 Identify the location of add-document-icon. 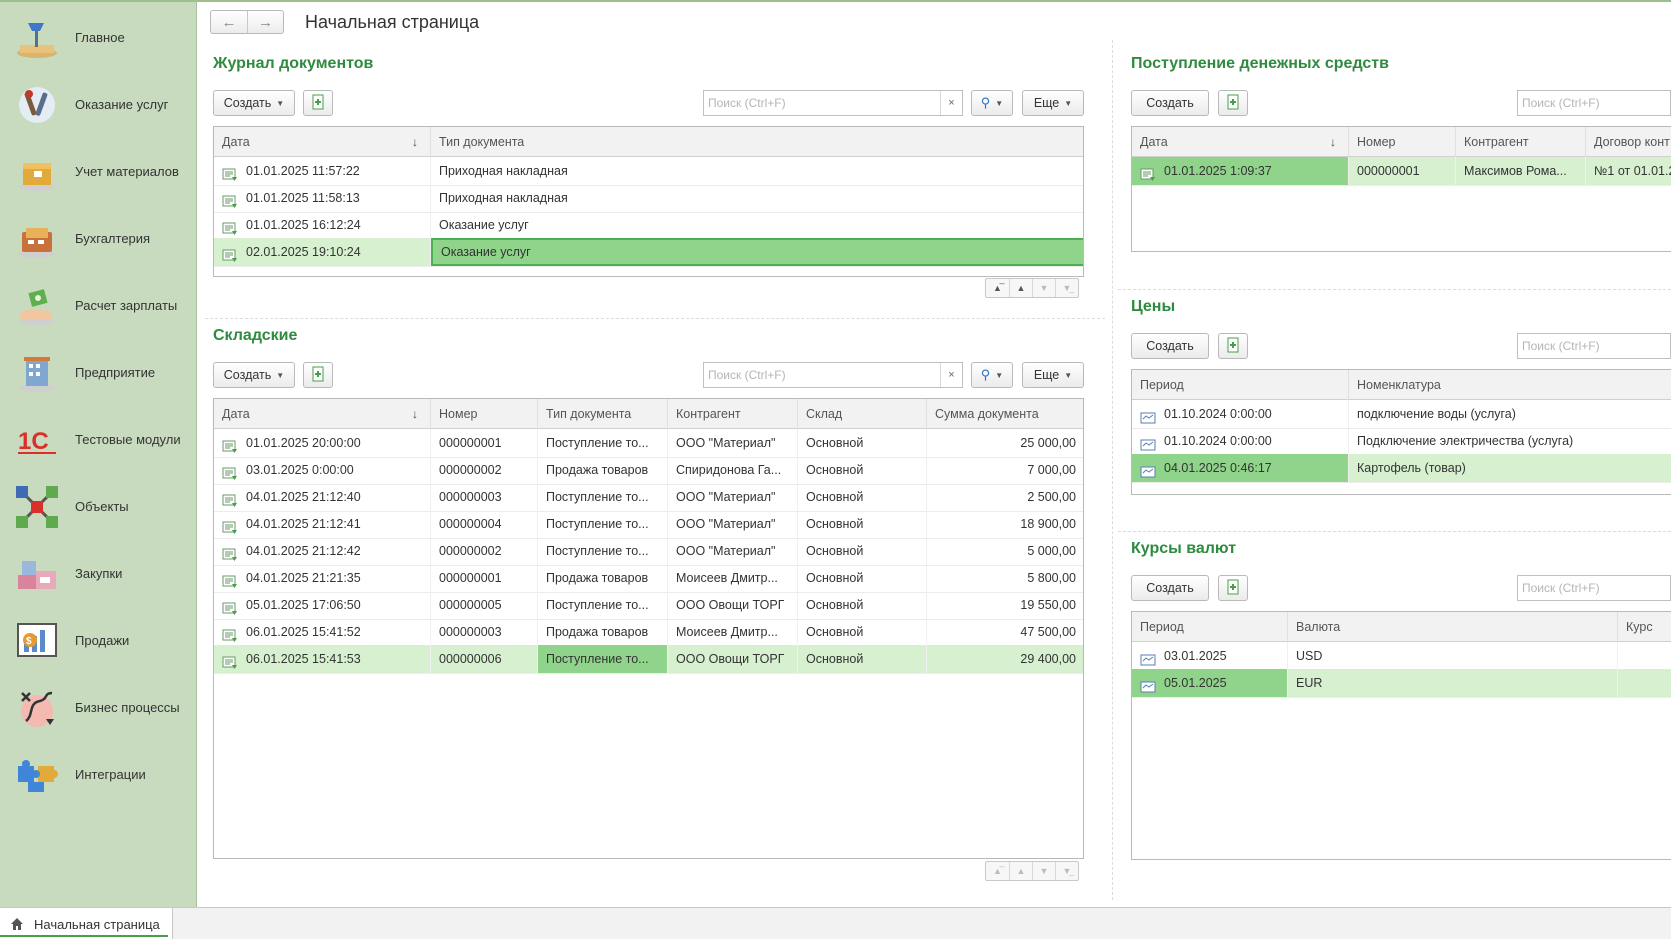
(1233, 103).